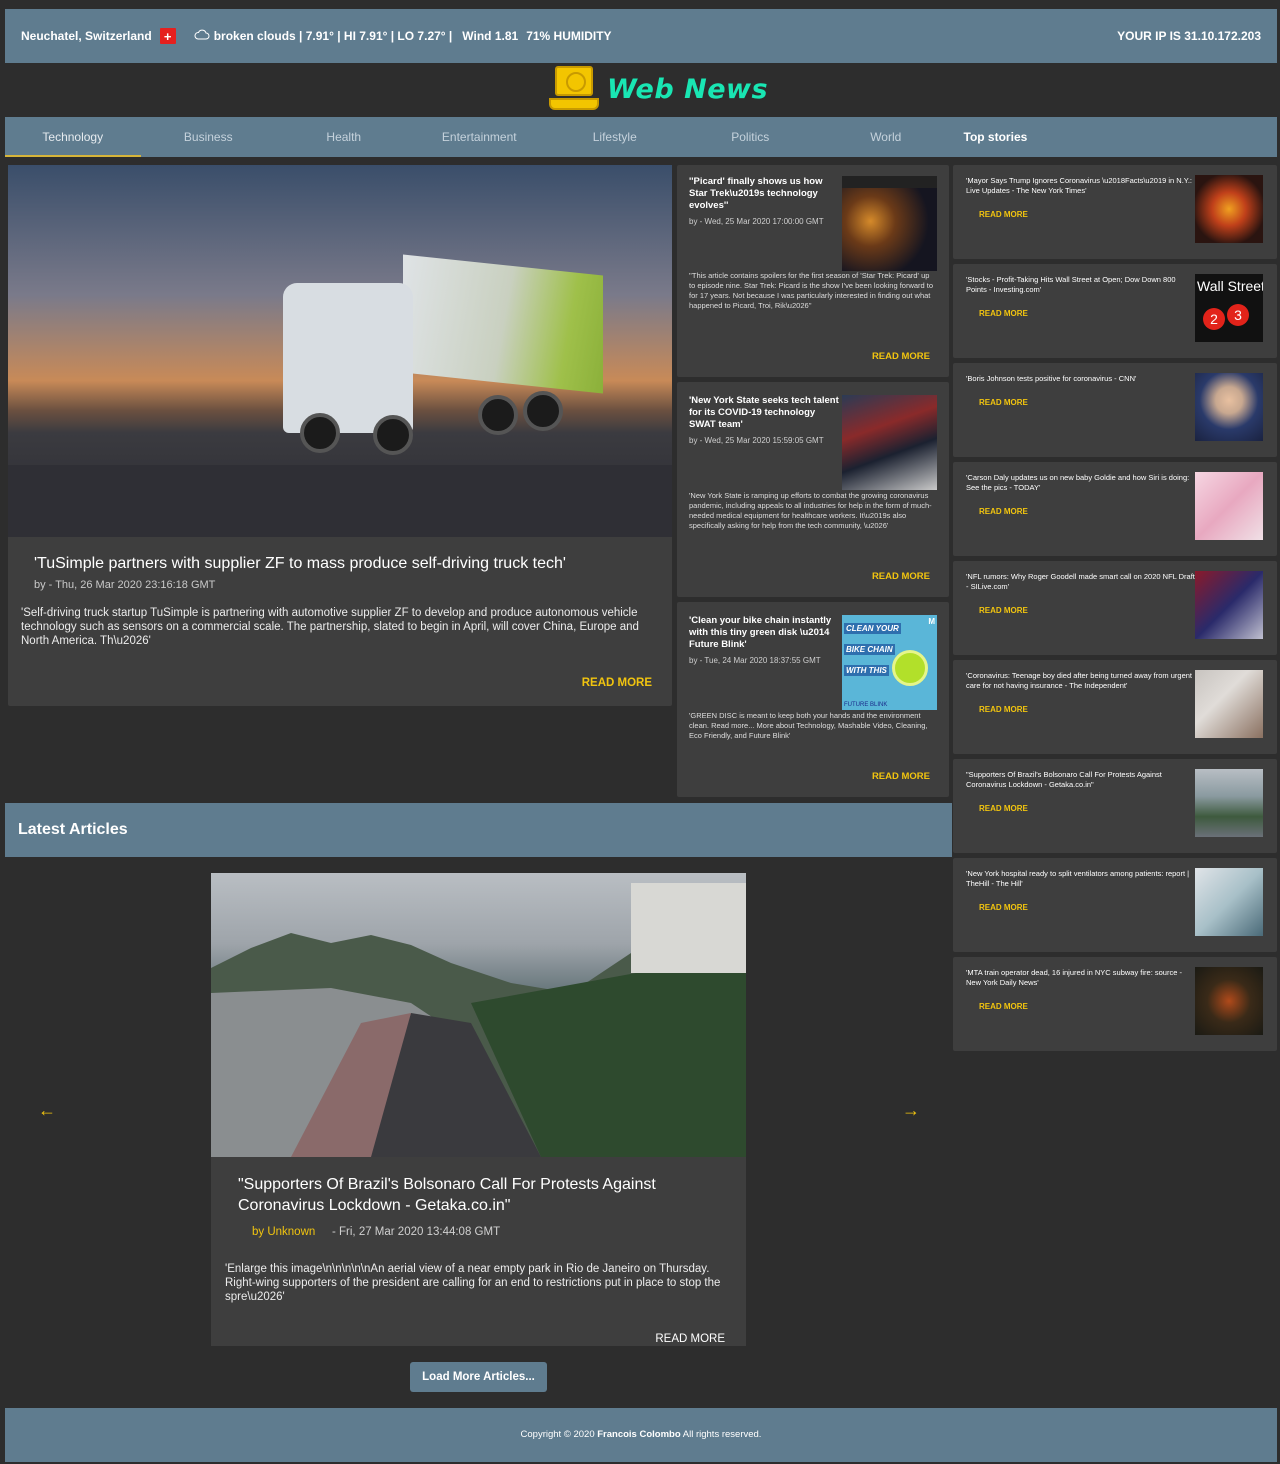  Describe the element at coordinates (490, 36) in the screenshot. I see `wind-text: Wind 1.81` at that location.